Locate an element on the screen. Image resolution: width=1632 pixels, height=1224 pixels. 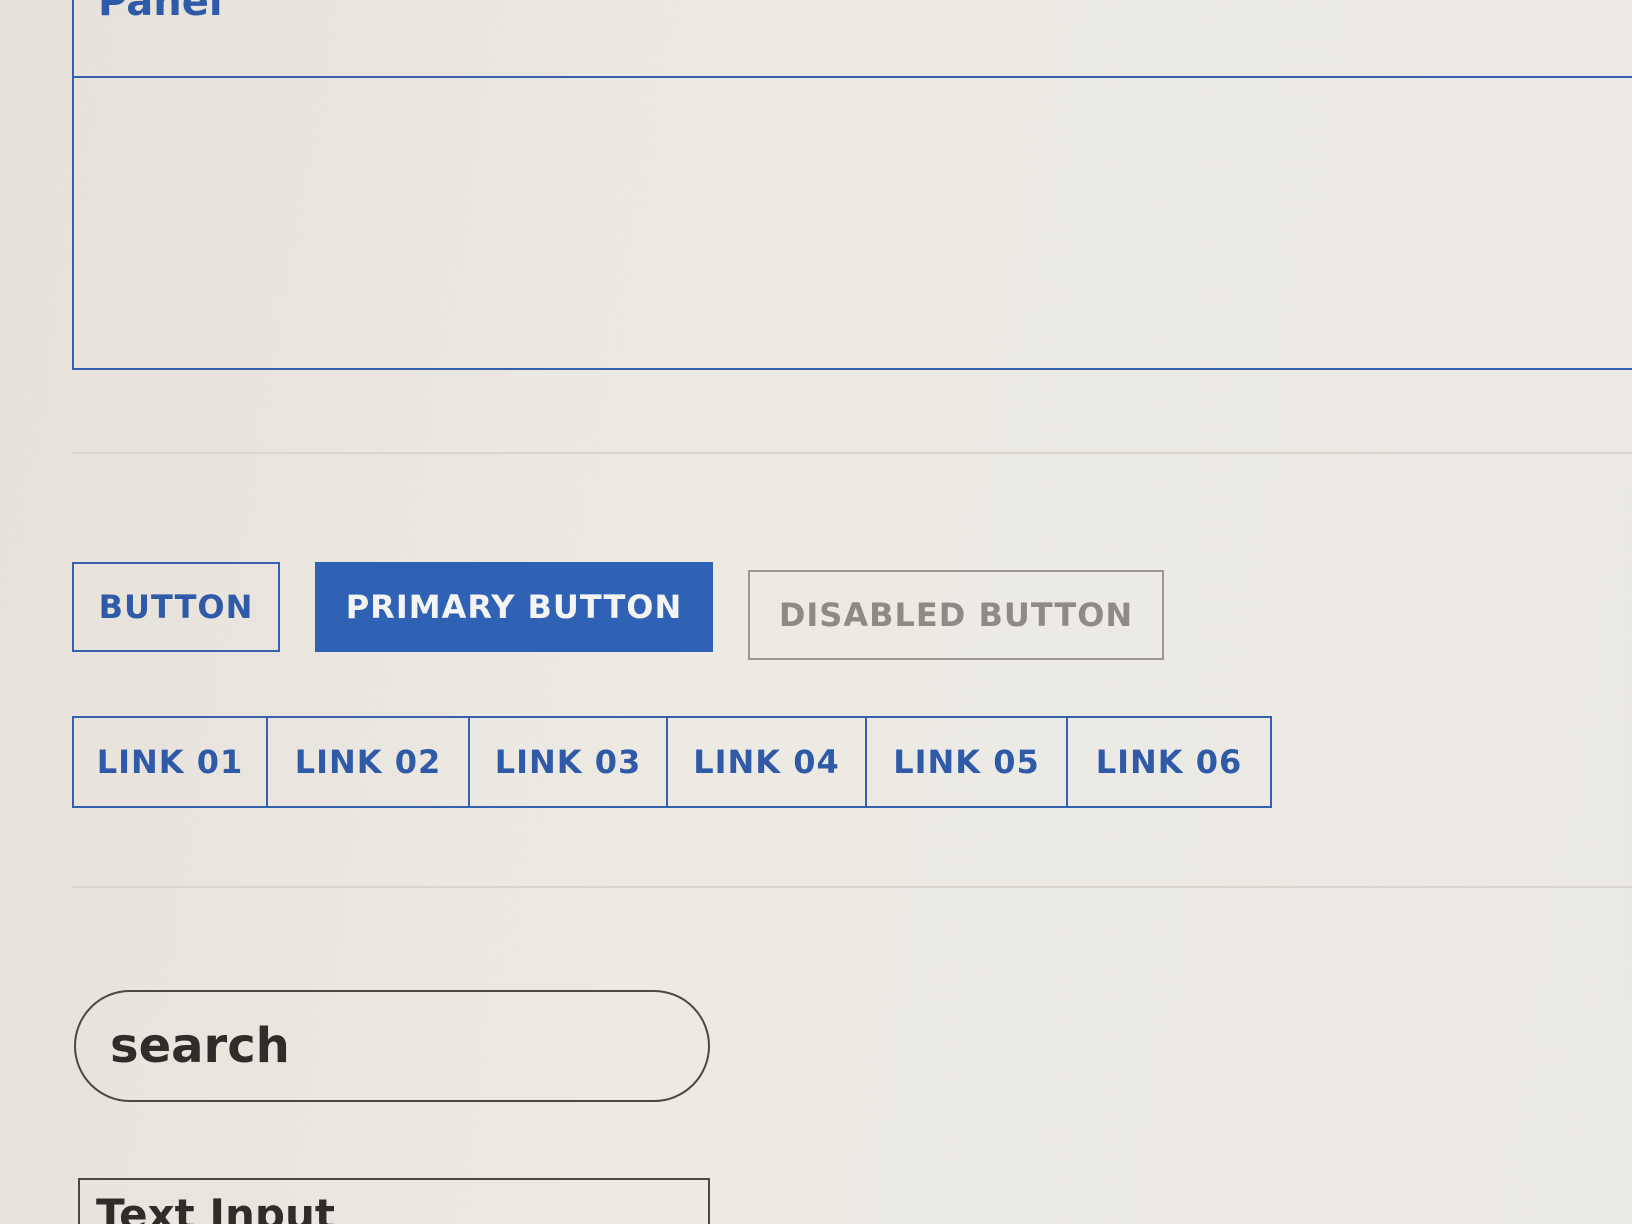
link-01: LINK 01 is located at coordinates (170, 762).